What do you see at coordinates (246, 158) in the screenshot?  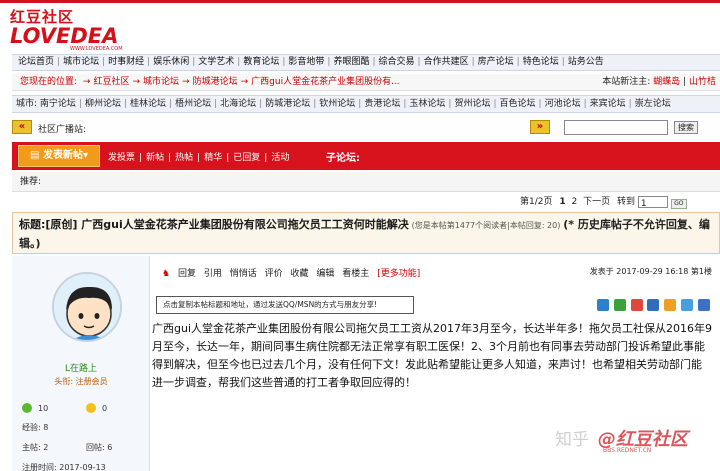 I see `toolbar-item-4: 已回复` at bounding box center [246, 158].